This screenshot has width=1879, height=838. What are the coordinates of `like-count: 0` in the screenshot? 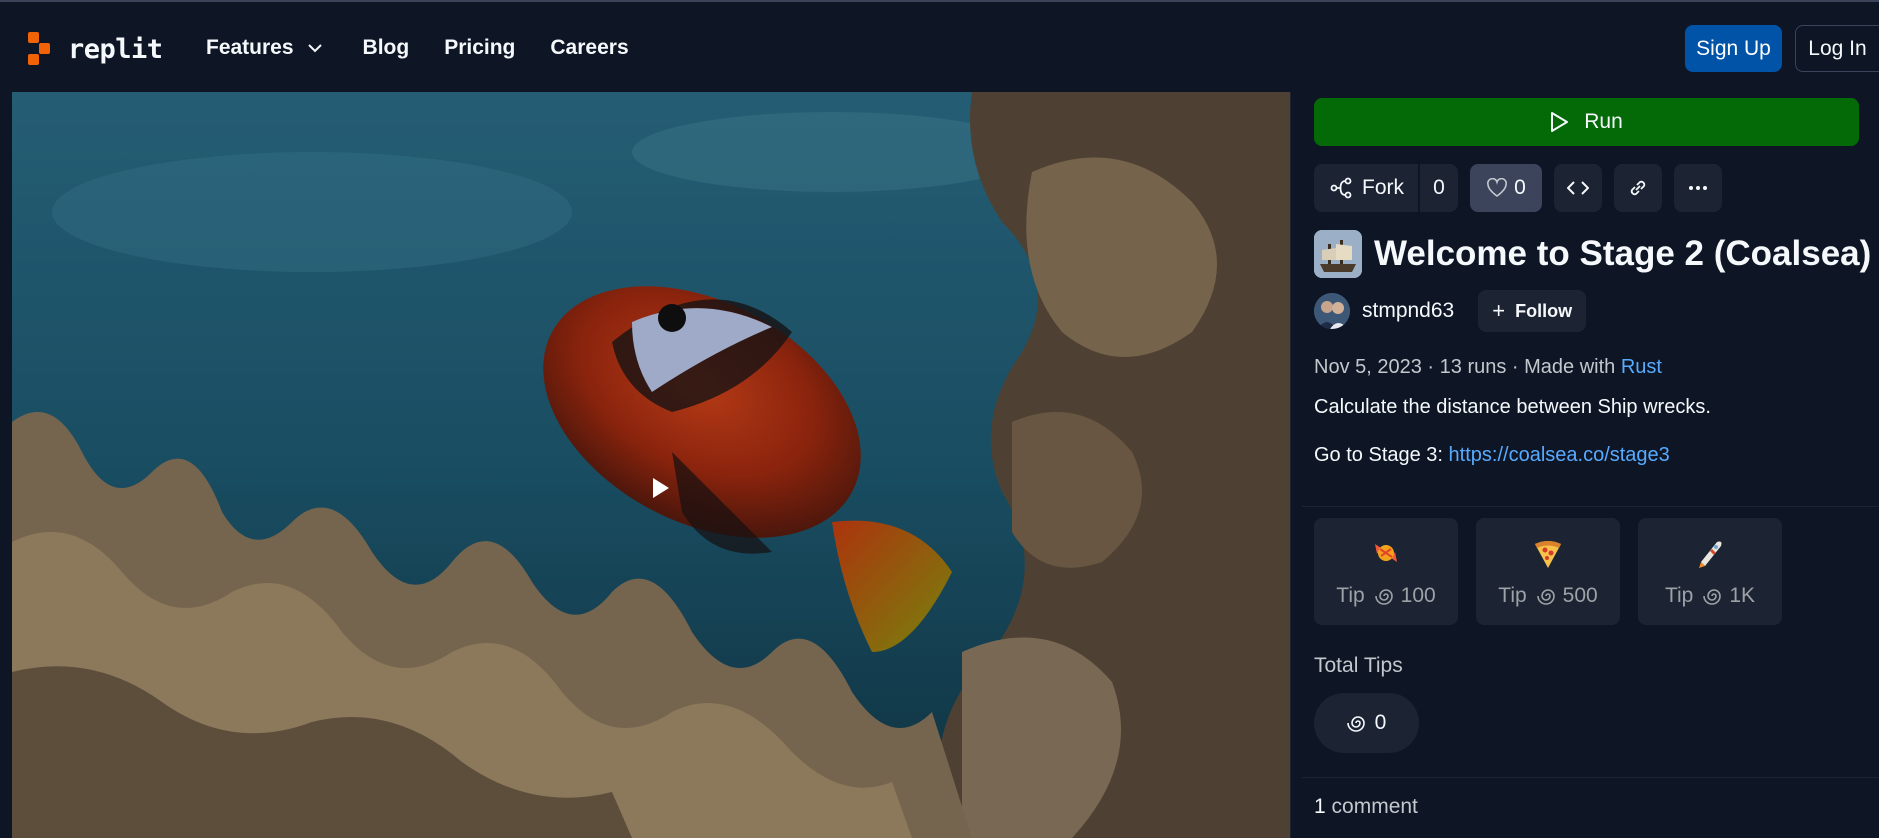 It's located at (1520, 187).